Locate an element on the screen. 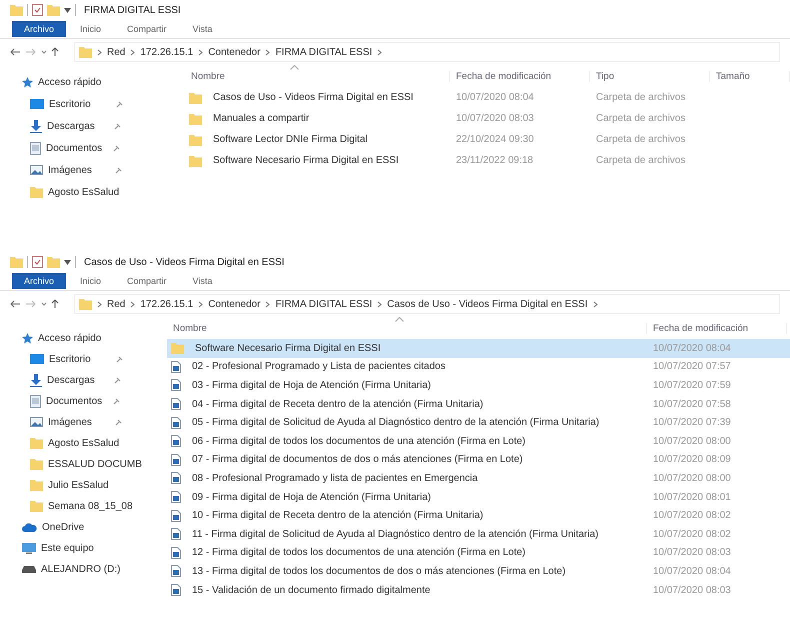 This screenshot has height=618, width=790. modified-date: 10/07/2020 07:39 is located at coordinates (692, 422).